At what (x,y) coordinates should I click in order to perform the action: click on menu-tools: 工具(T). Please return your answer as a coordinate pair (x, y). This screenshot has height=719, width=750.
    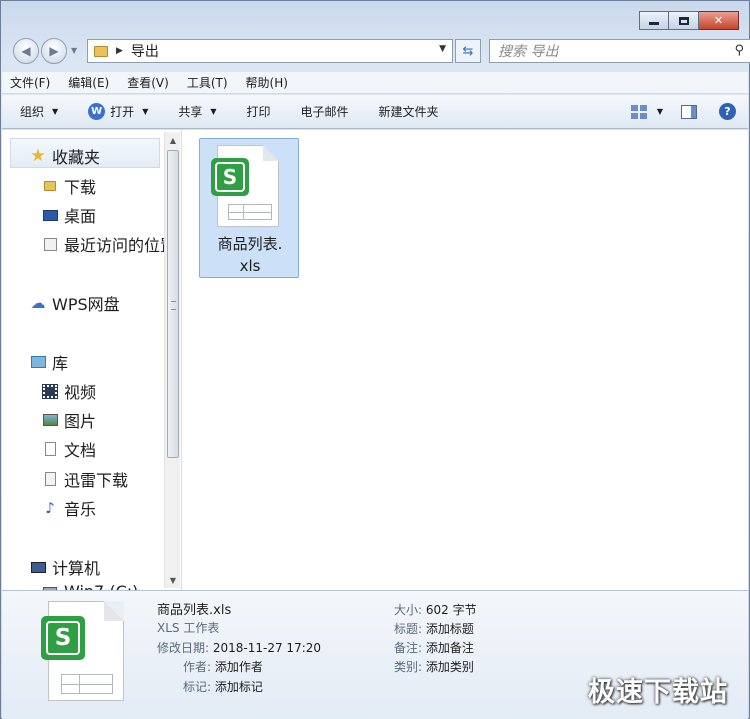
    Looking at the image, I should click on (207, 82).